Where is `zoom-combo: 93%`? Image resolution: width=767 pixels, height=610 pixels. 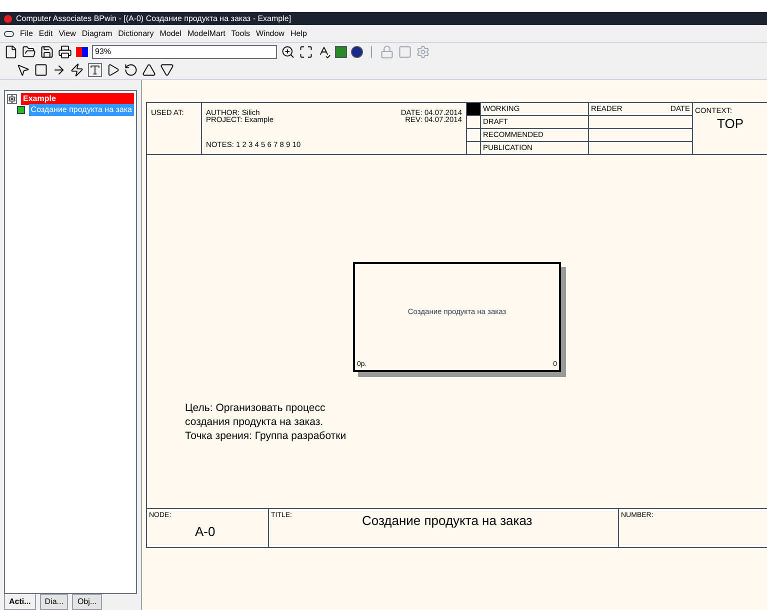 zoom-combo: 93% is located at coordinates (184, 52).